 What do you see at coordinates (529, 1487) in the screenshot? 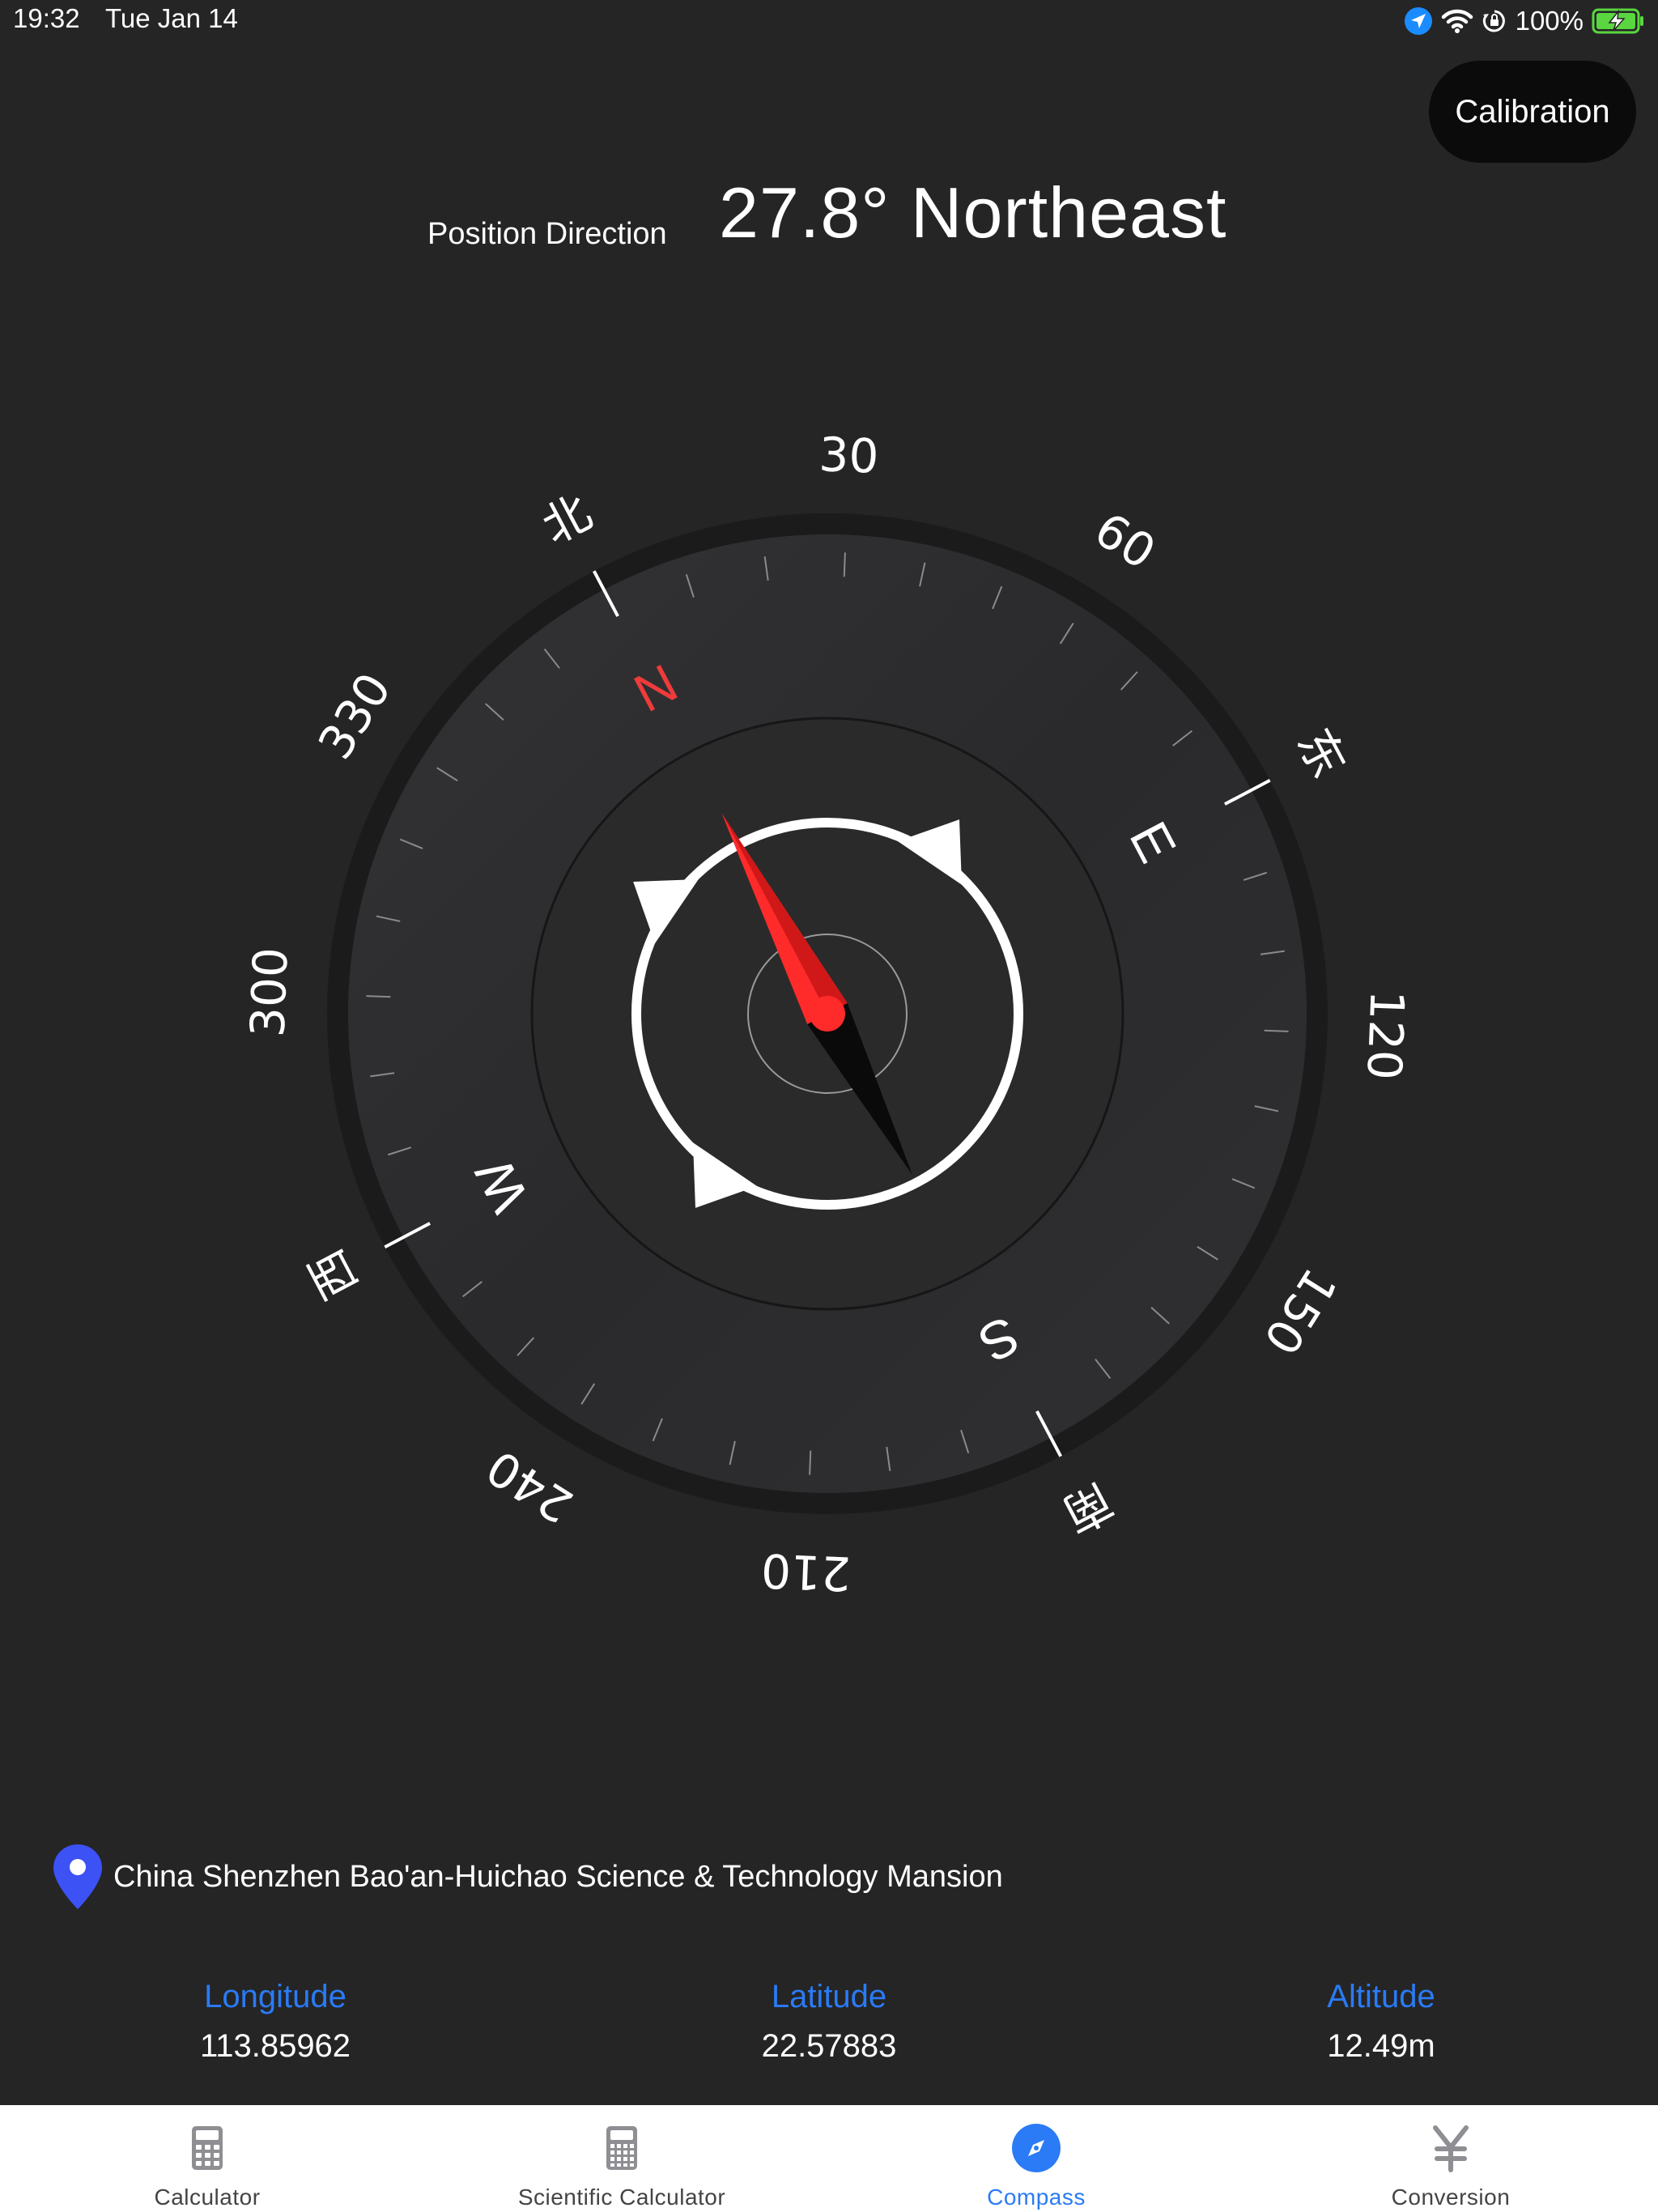
I see `degree-label-240: 240` at bounding box center [529, 1487].